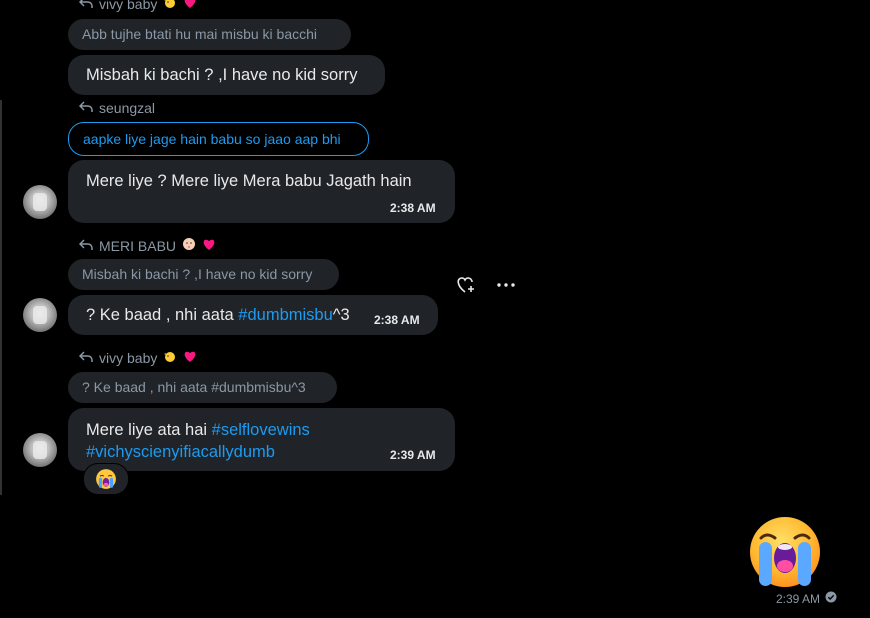 The height and width of the screenshot is (618, 870). I want to click on message-text: Misbah ki bachi ? ,I have no kid sorry, so click(222, 75).